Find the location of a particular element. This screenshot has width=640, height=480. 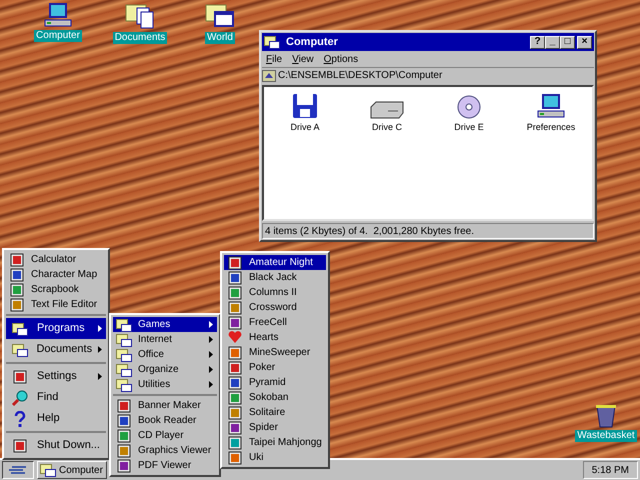

menu-item: Scrapbook is located at coordinates (56, 289).